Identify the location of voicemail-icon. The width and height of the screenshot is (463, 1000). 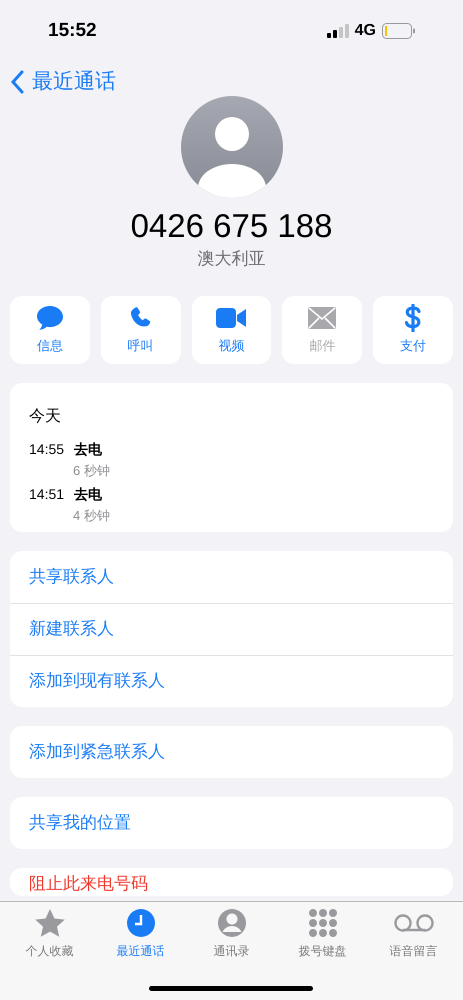
(413, 923).